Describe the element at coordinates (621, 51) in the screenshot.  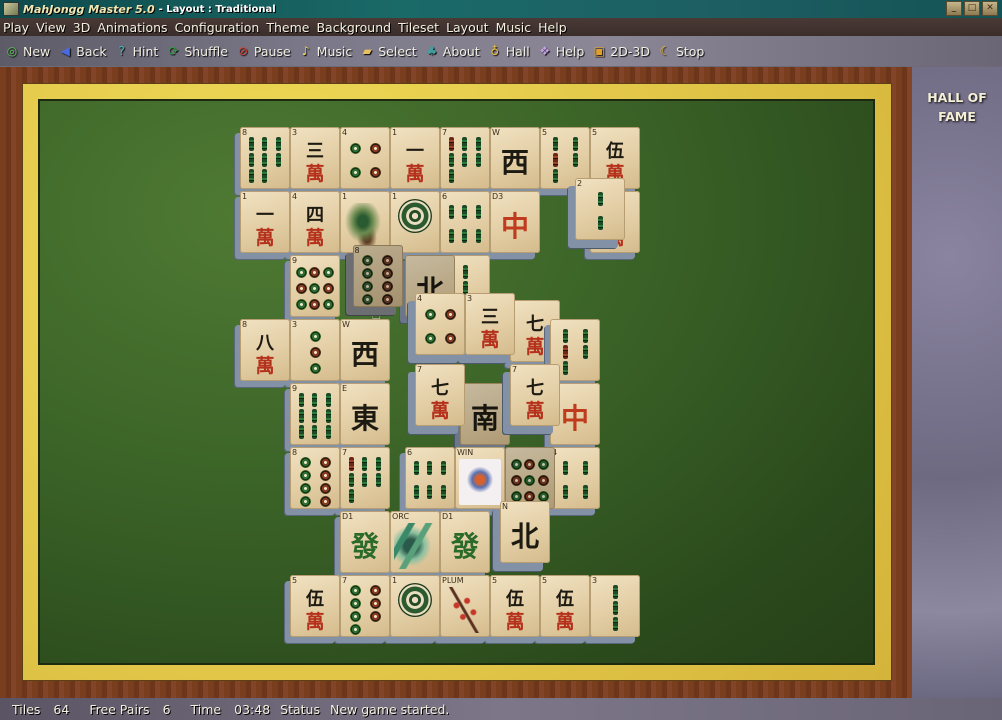
I see `toolbar-2d-3d-button: ▣ 2D-3D` at that location.